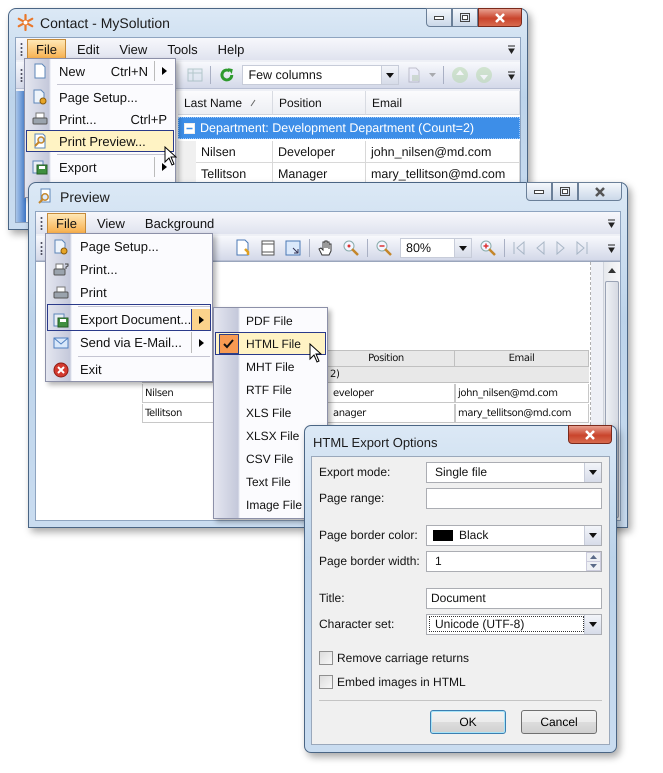 This screenshot has height=773, width=663. What do you see at coordinates (332, 598) in the screenshot?
I see `field-label: Title:` at bounding box center [332, 598].